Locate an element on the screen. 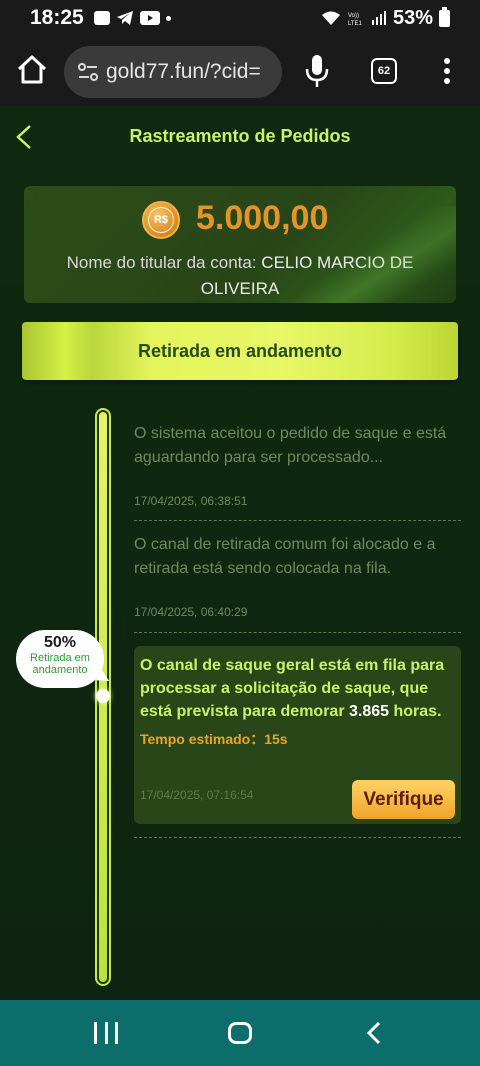 This screenshot has height=1066, width=480. status-bar: 18:25 Vo)) LTE1 53% is located at coordinates (240, 18).